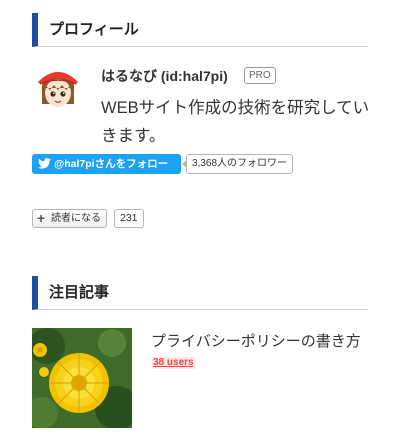 Image resolution: width=409 pixels, height=440 pixels. I want to click on subscribe-button: + 読者になる, so click(69, 218).